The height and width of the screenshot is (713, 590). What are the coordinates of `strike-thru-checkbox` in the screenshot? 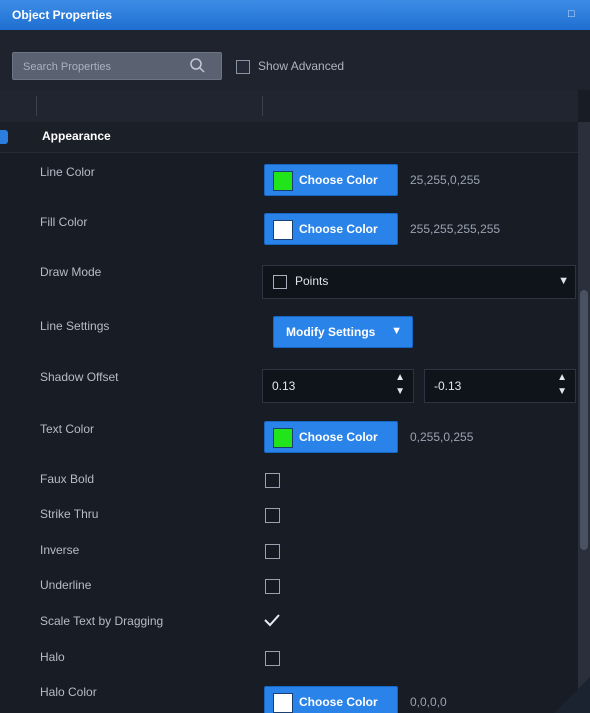 It's located at (272, 515).